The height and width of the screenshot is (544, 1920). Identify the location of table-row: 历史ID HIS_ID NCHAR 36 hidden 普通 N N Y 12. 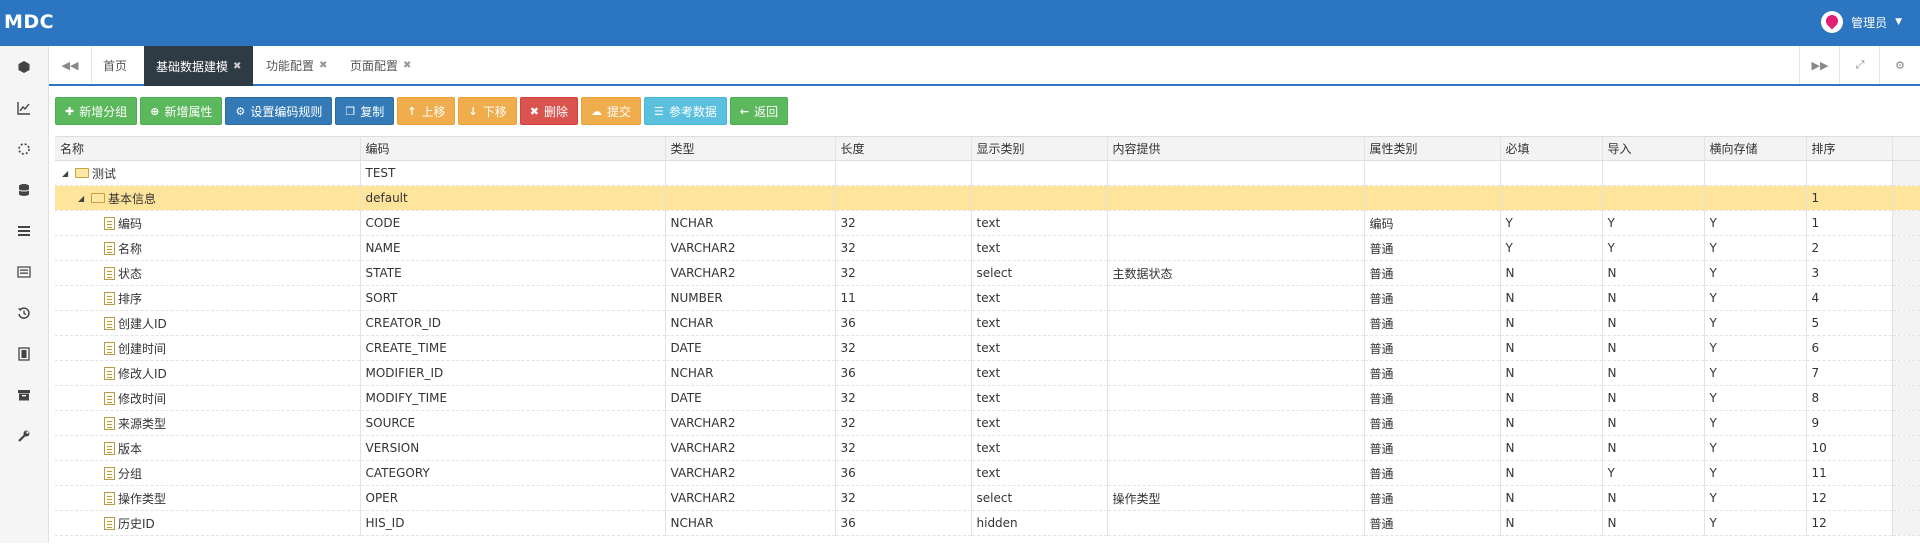
(987, 523).